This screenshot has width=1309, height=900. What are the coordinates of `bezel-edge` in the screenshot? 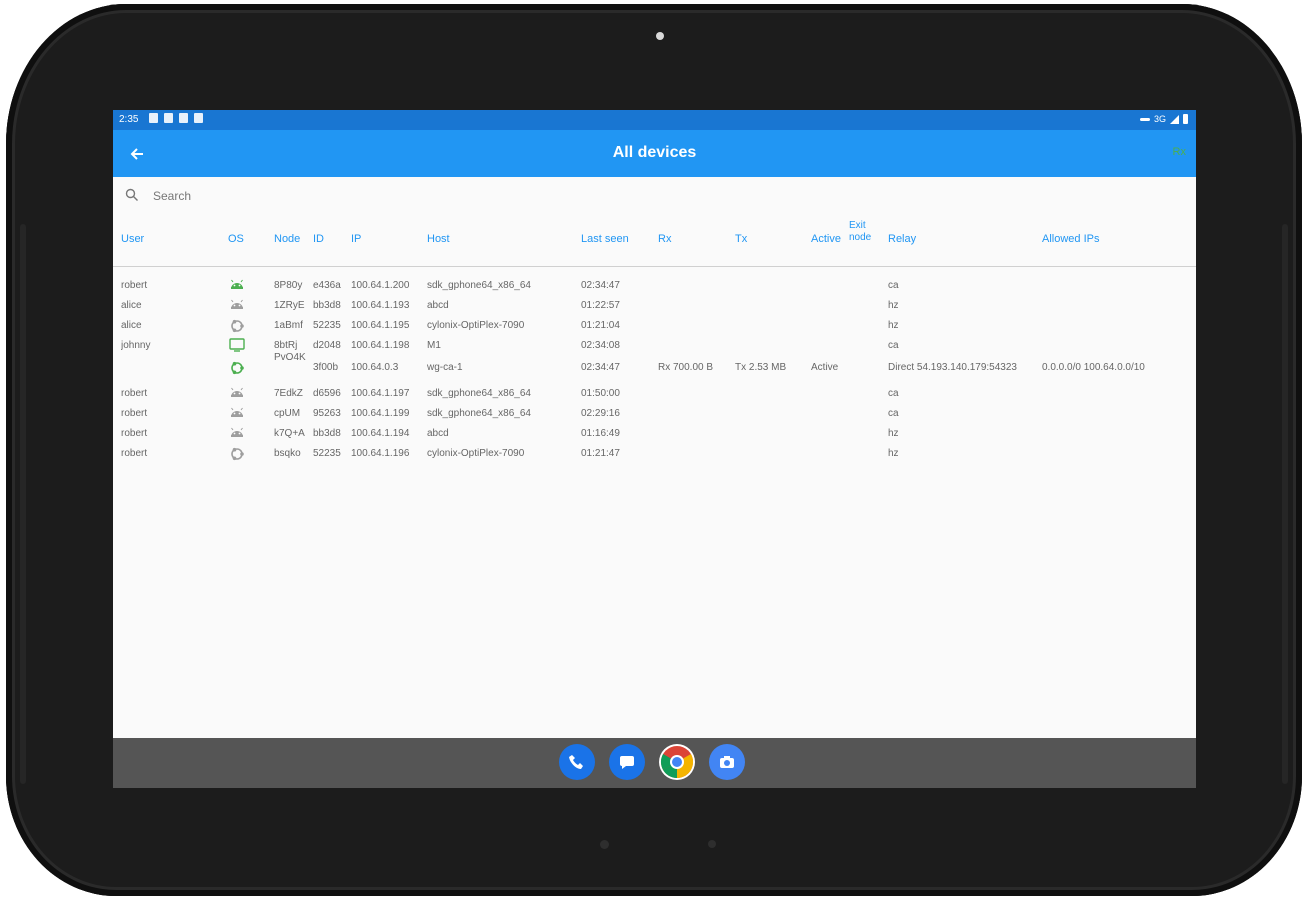 It's located at (23, 504).